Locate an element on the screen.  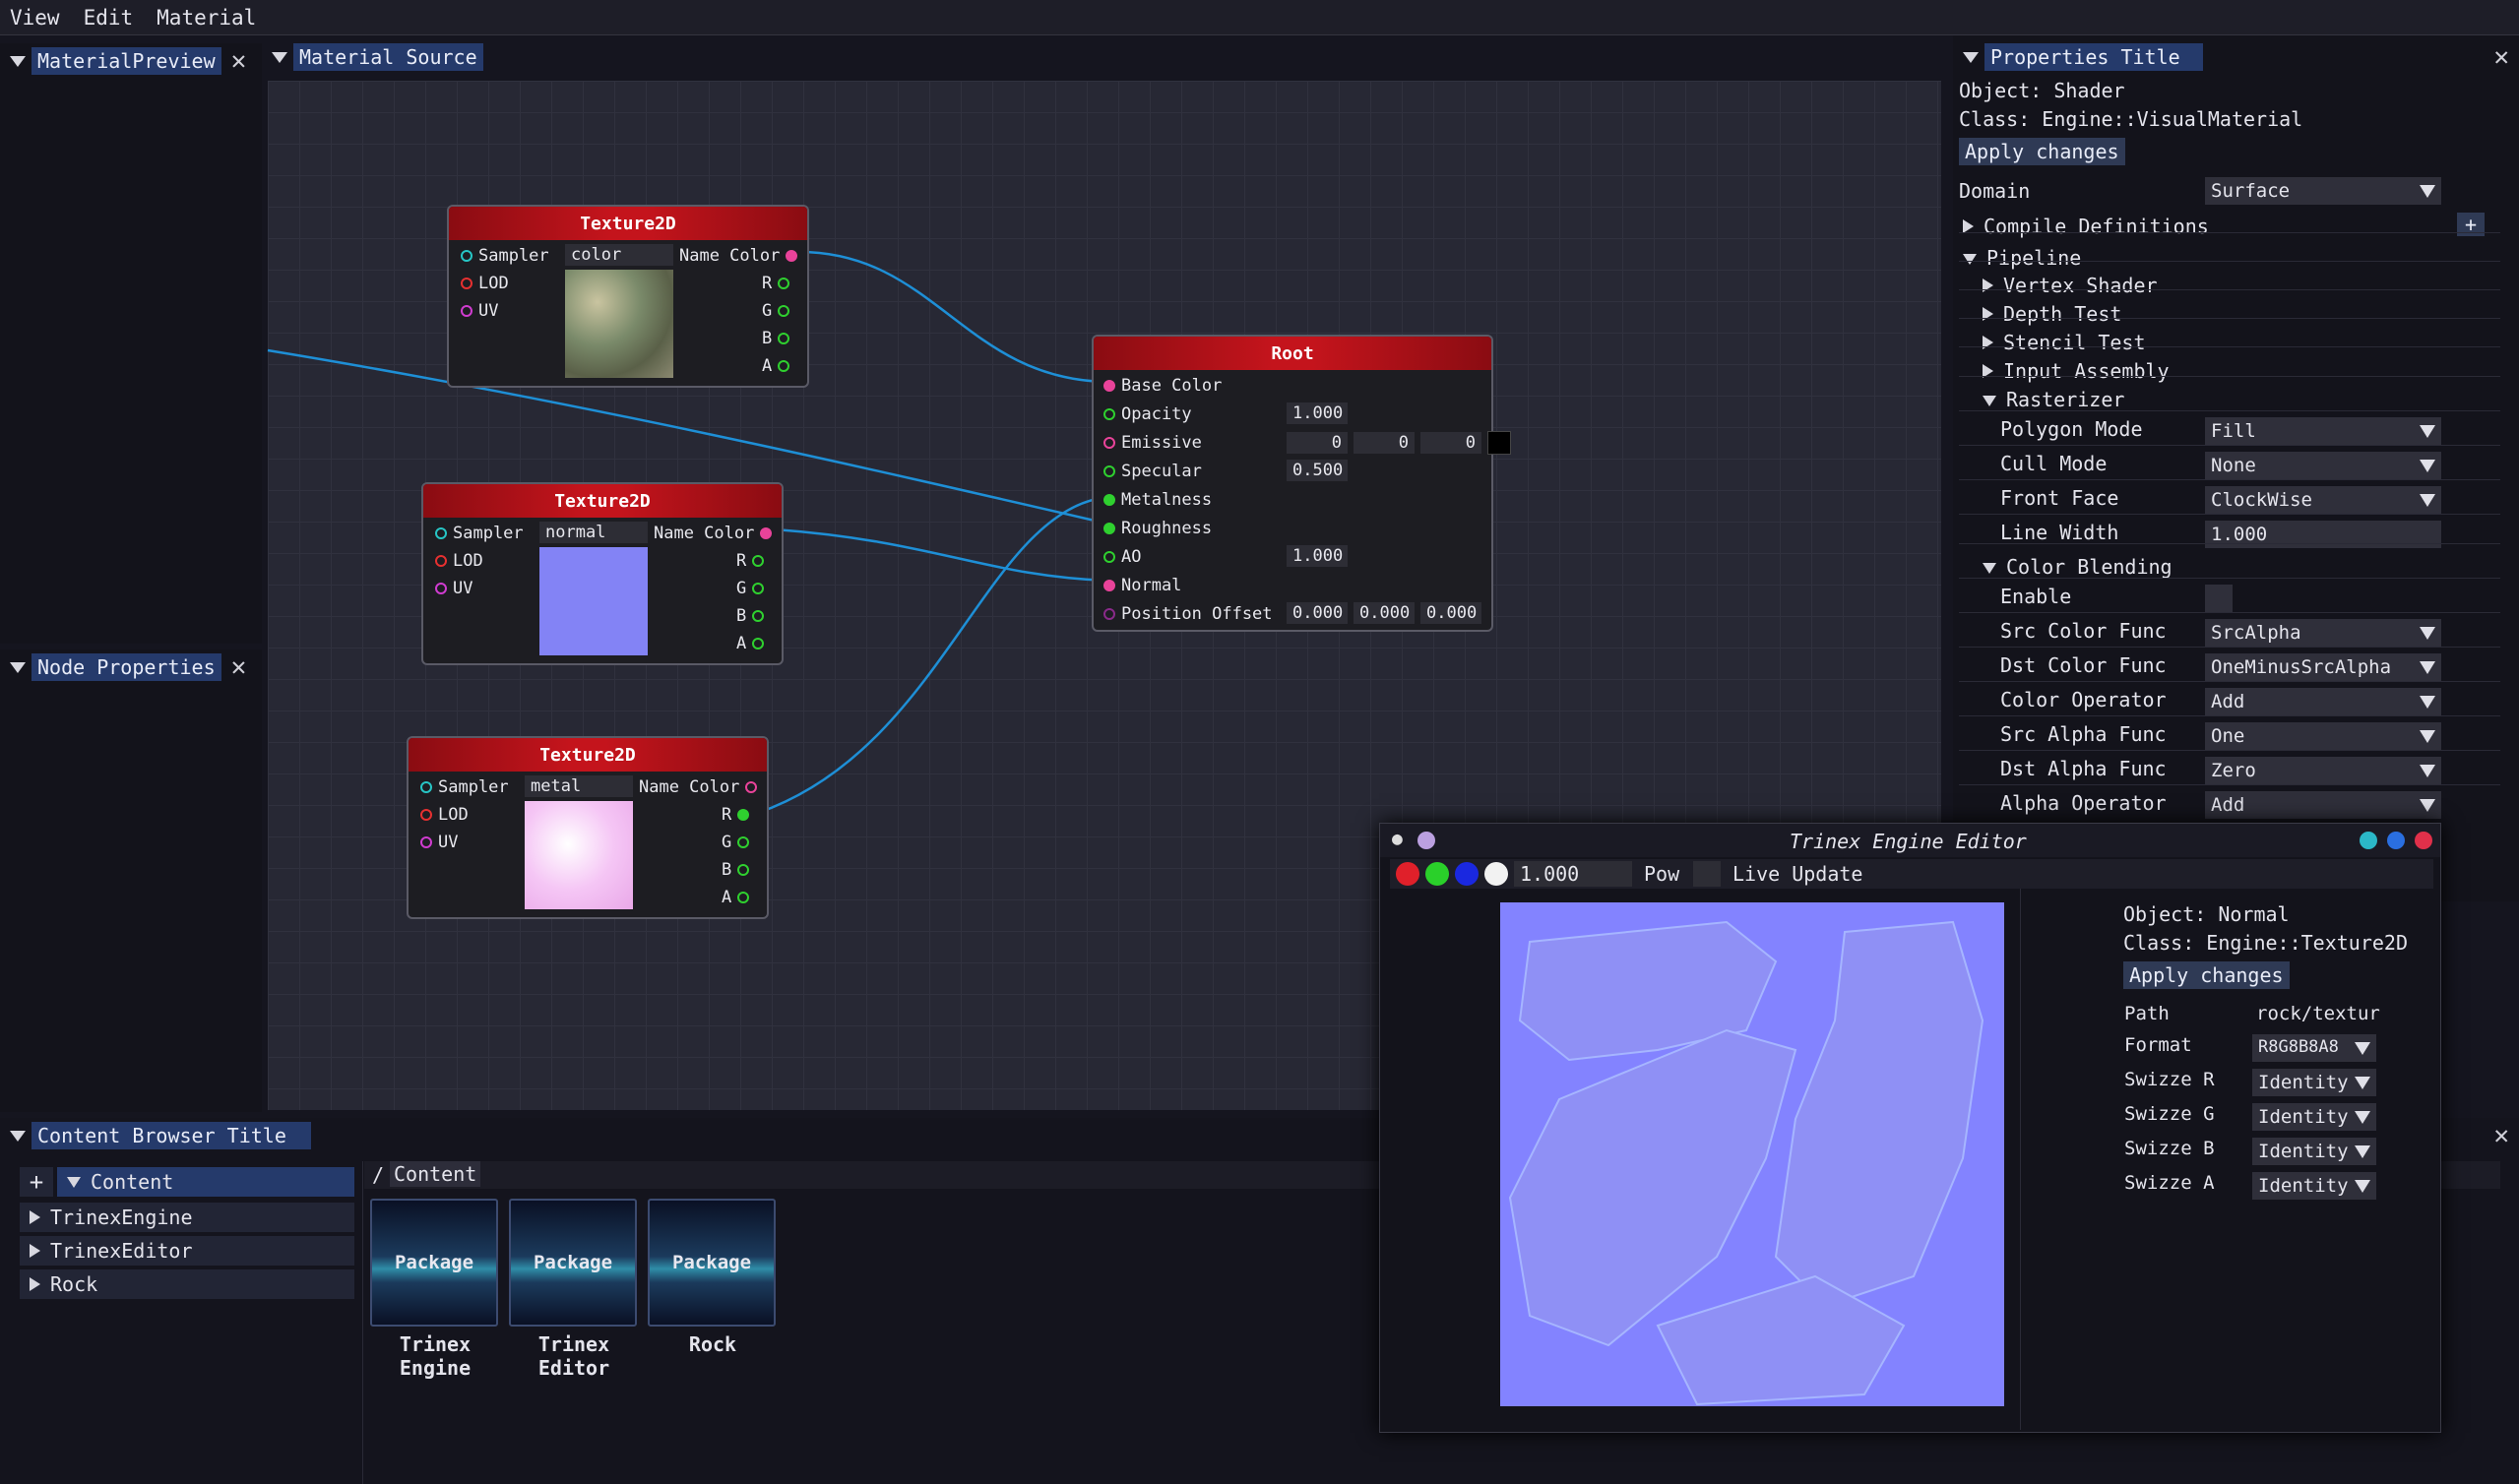
src-color-func-combo: SrcAlpha is located at coordinates (2323, 633).